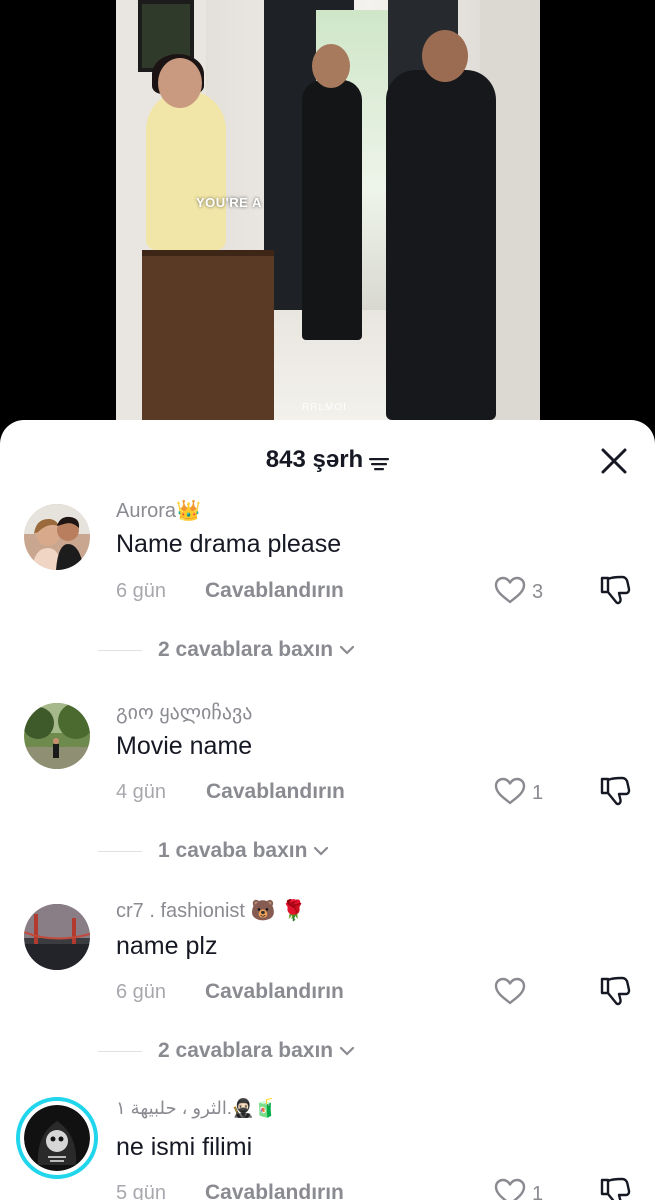  Describe the element at coordinates (229, 202) in the screenshot. I see `video-caption: YOU'RE A` at that location.